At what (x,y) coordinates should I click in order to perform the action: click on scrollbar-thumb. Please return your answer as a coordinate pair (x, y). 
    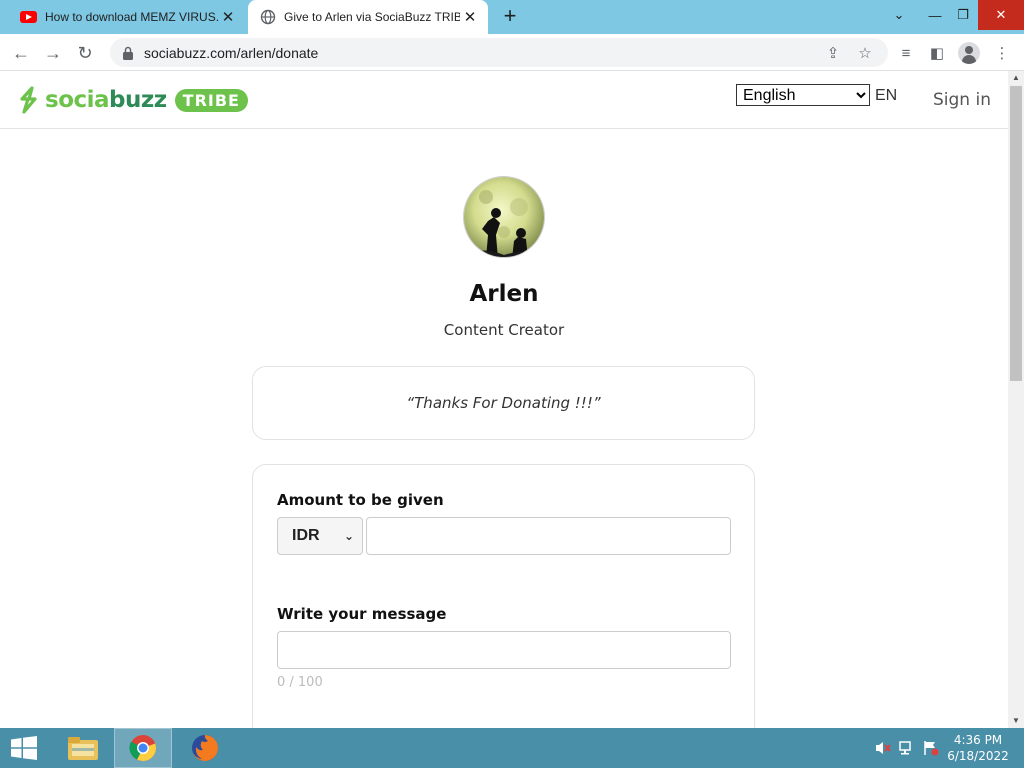
    Looking at the image, I should click on (1016, 233).